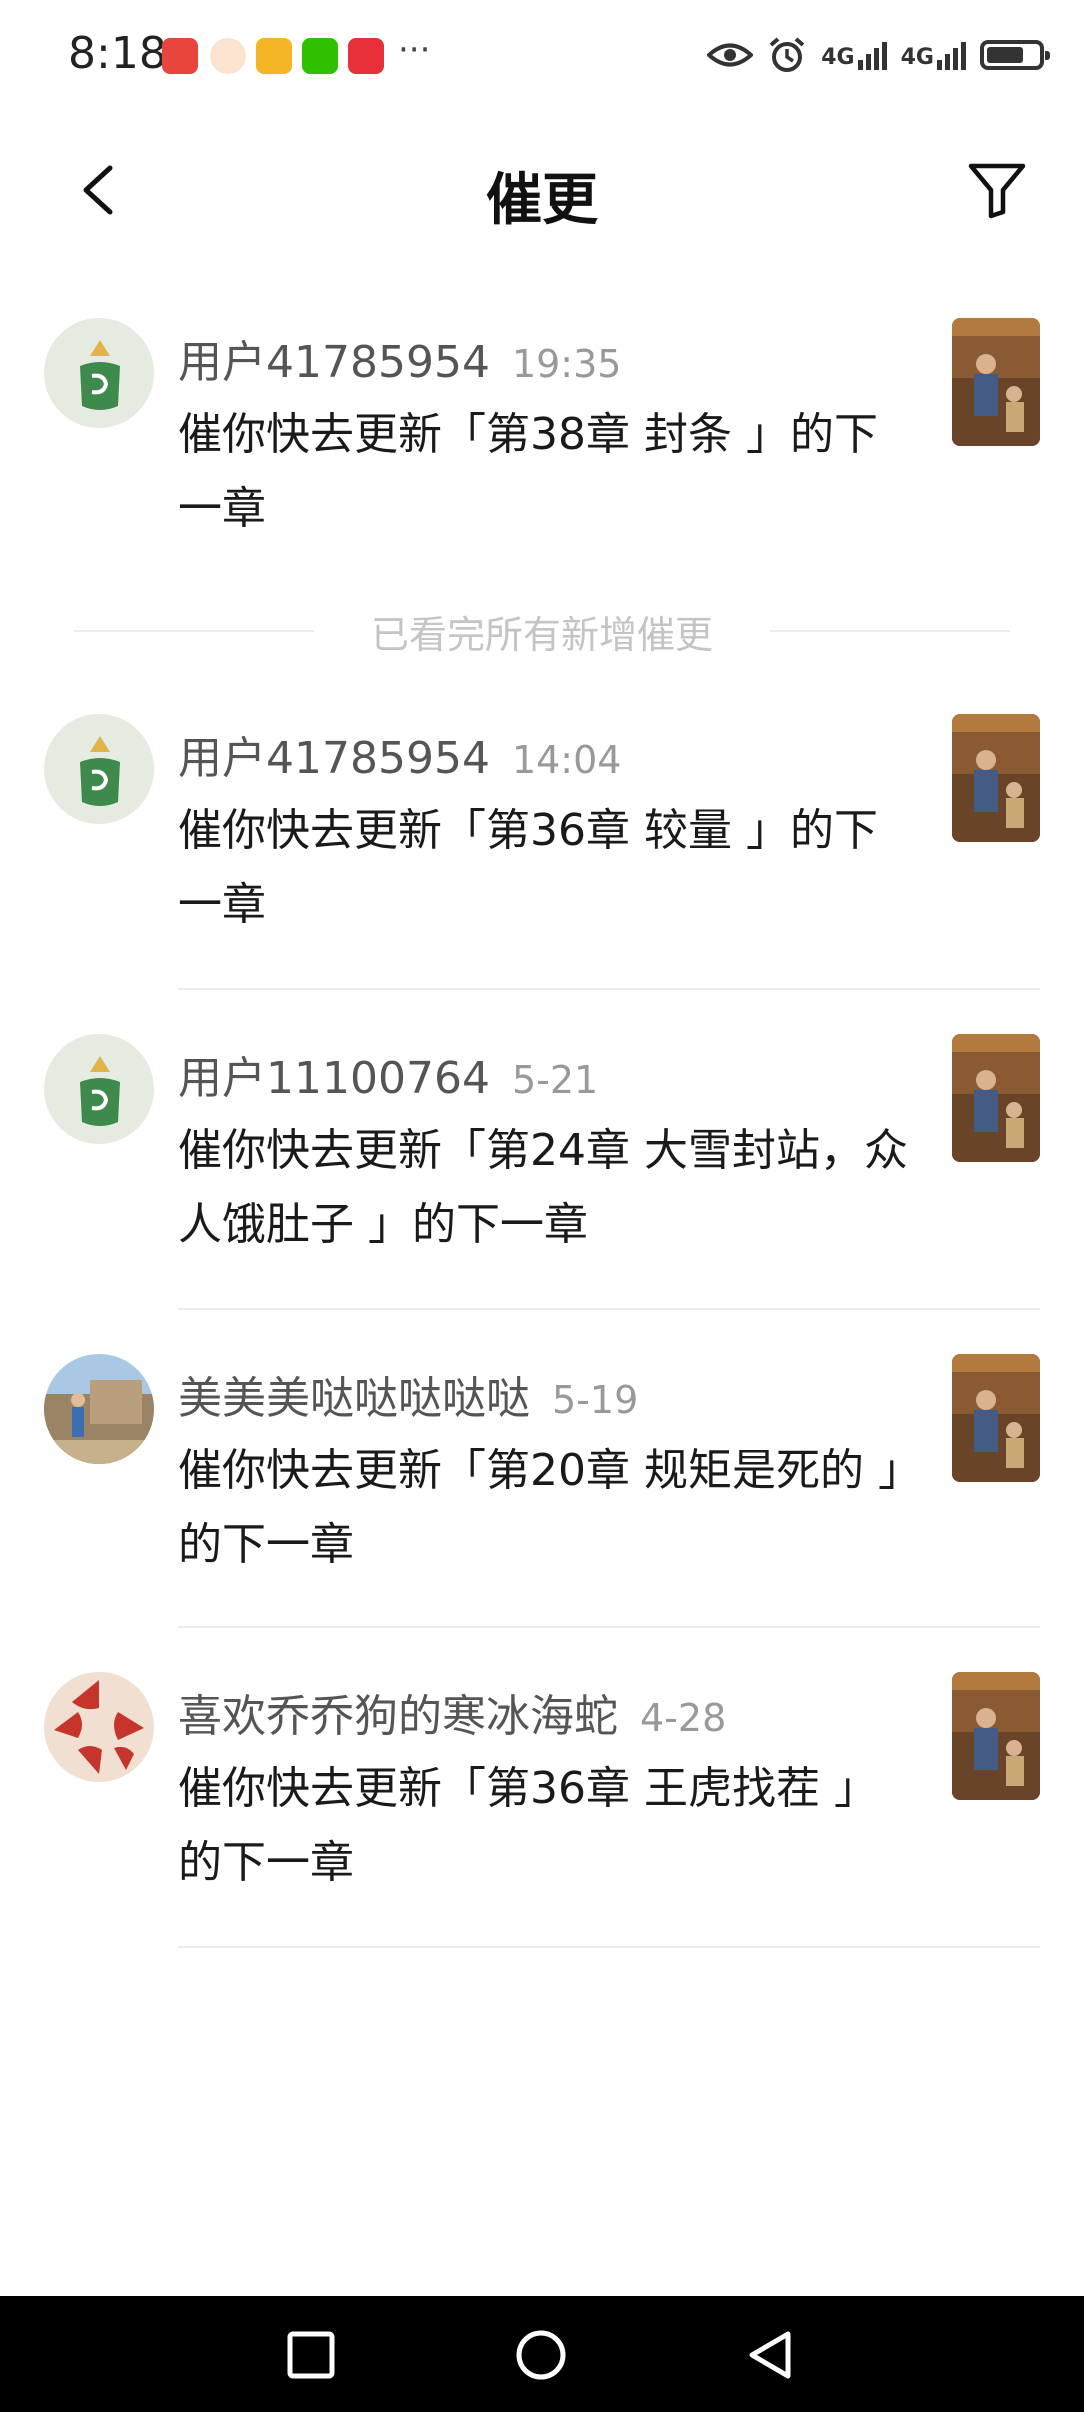  Describe the element at coordinates (398, 1716) in the screenshot. I see `username: 喜欢乔乔狗的寒冰海蛇` at that location.